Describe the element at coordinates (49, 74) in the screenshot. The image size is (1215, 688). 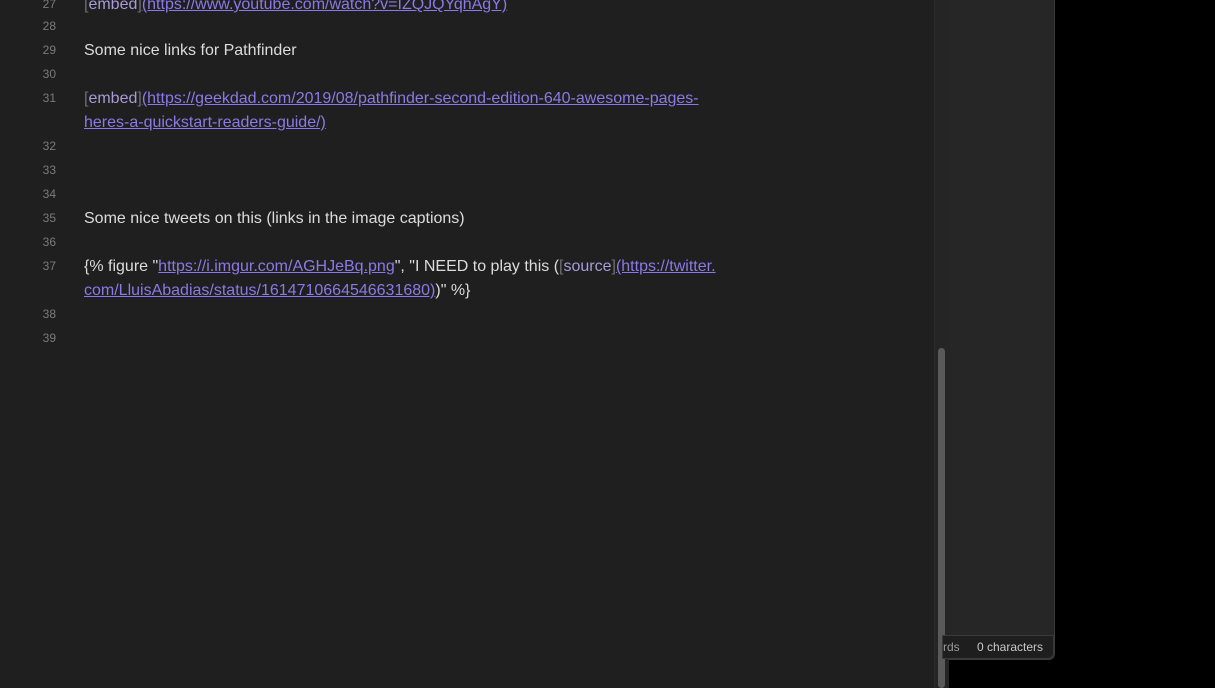
I see `line-number: 30` at that location.